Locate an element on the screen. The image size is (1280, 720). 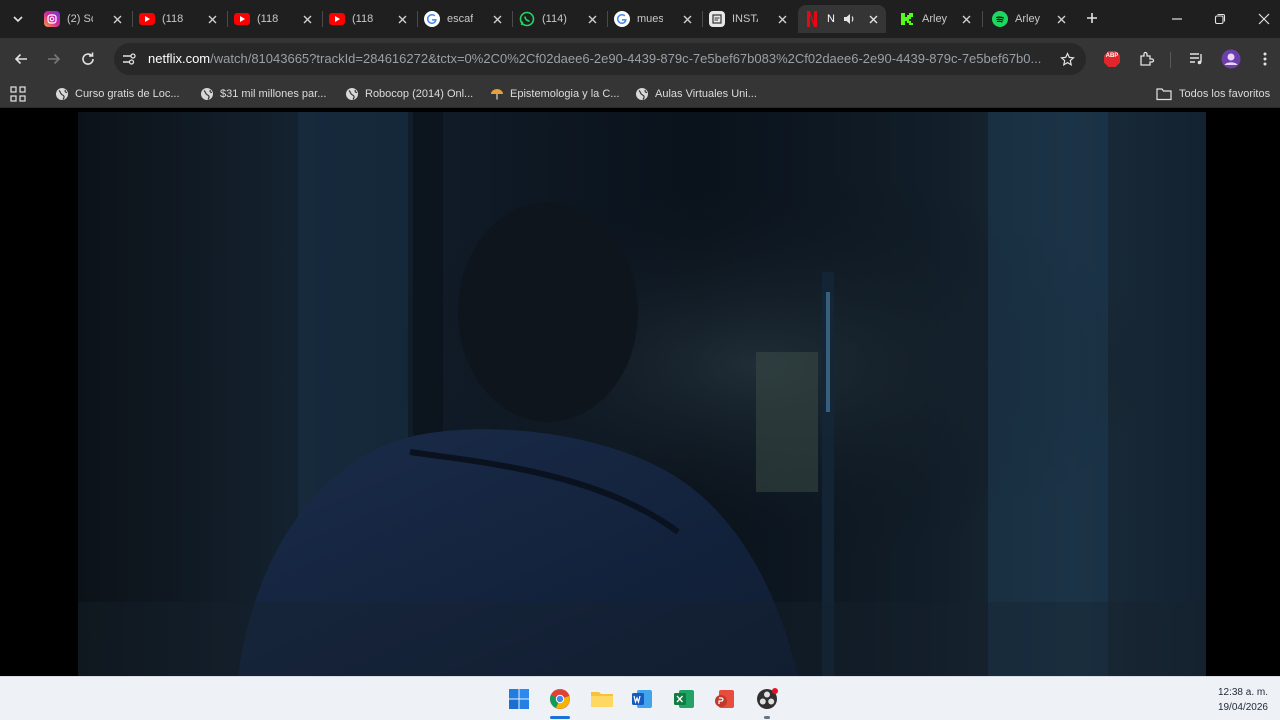
chevron-down-icon is located at coordinates (18, 19).